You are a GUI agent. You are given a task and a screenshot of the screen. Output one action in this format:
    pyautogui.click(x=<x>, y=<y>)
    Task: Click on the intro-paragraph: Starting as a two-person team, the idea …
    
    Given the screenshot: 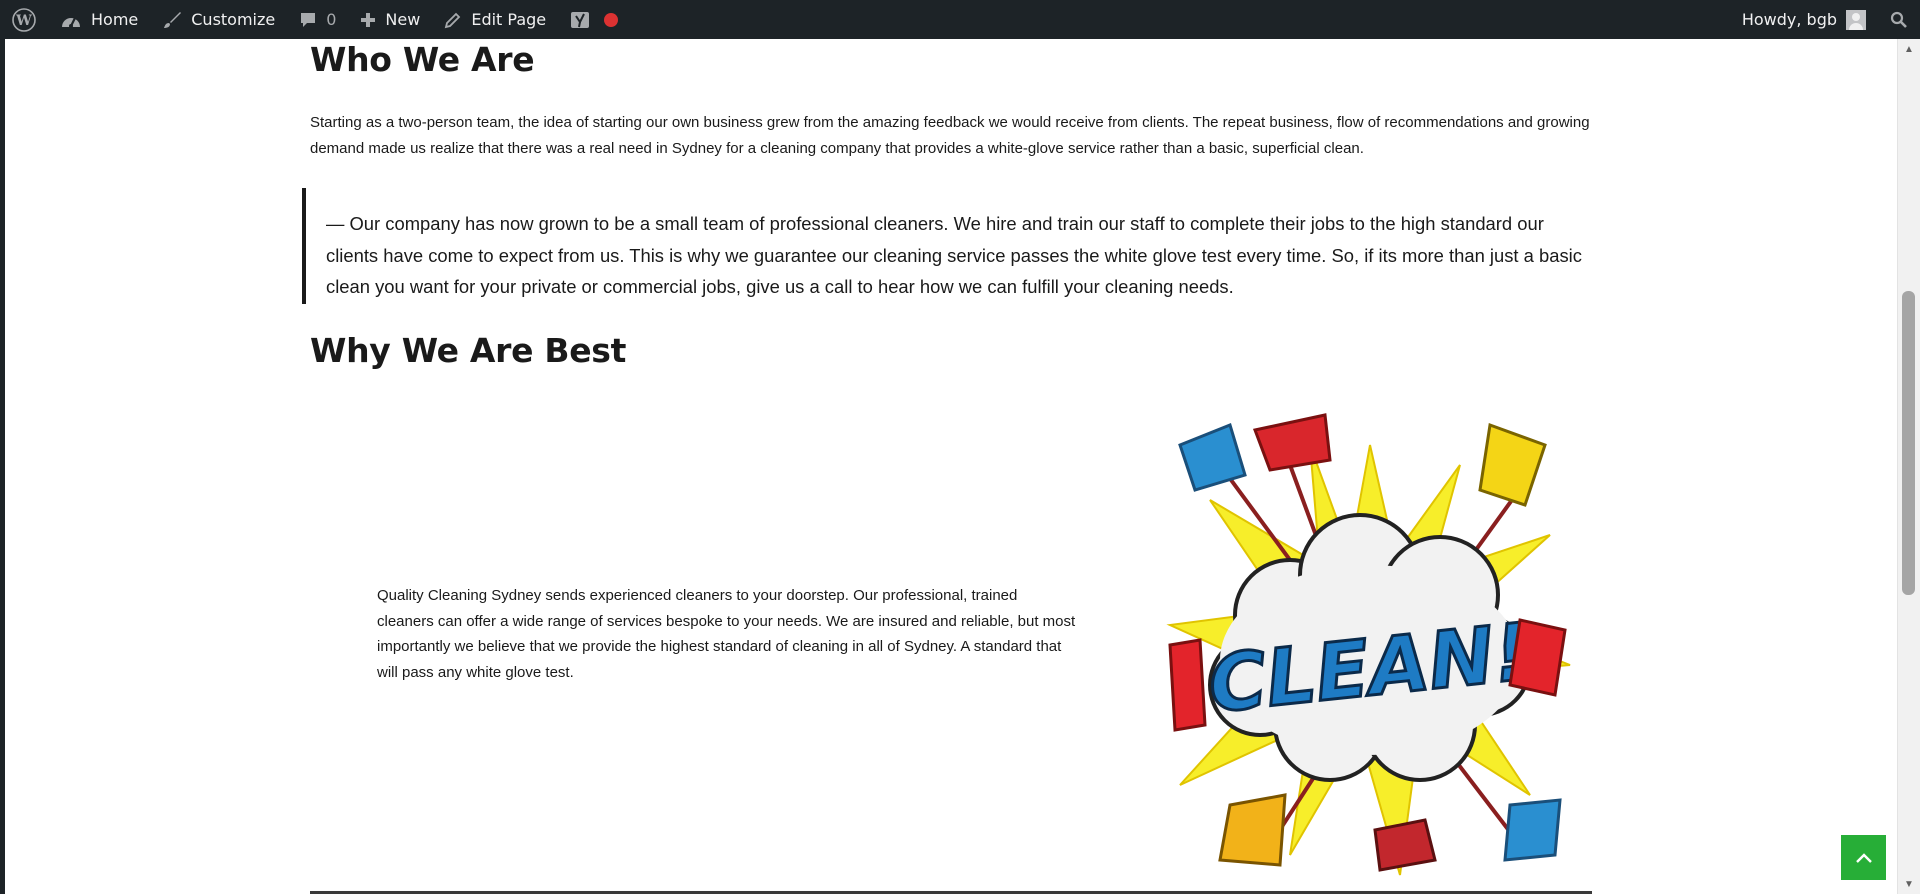 What is the action you would take?
    pyautogui.click(x=950, y=135)
    